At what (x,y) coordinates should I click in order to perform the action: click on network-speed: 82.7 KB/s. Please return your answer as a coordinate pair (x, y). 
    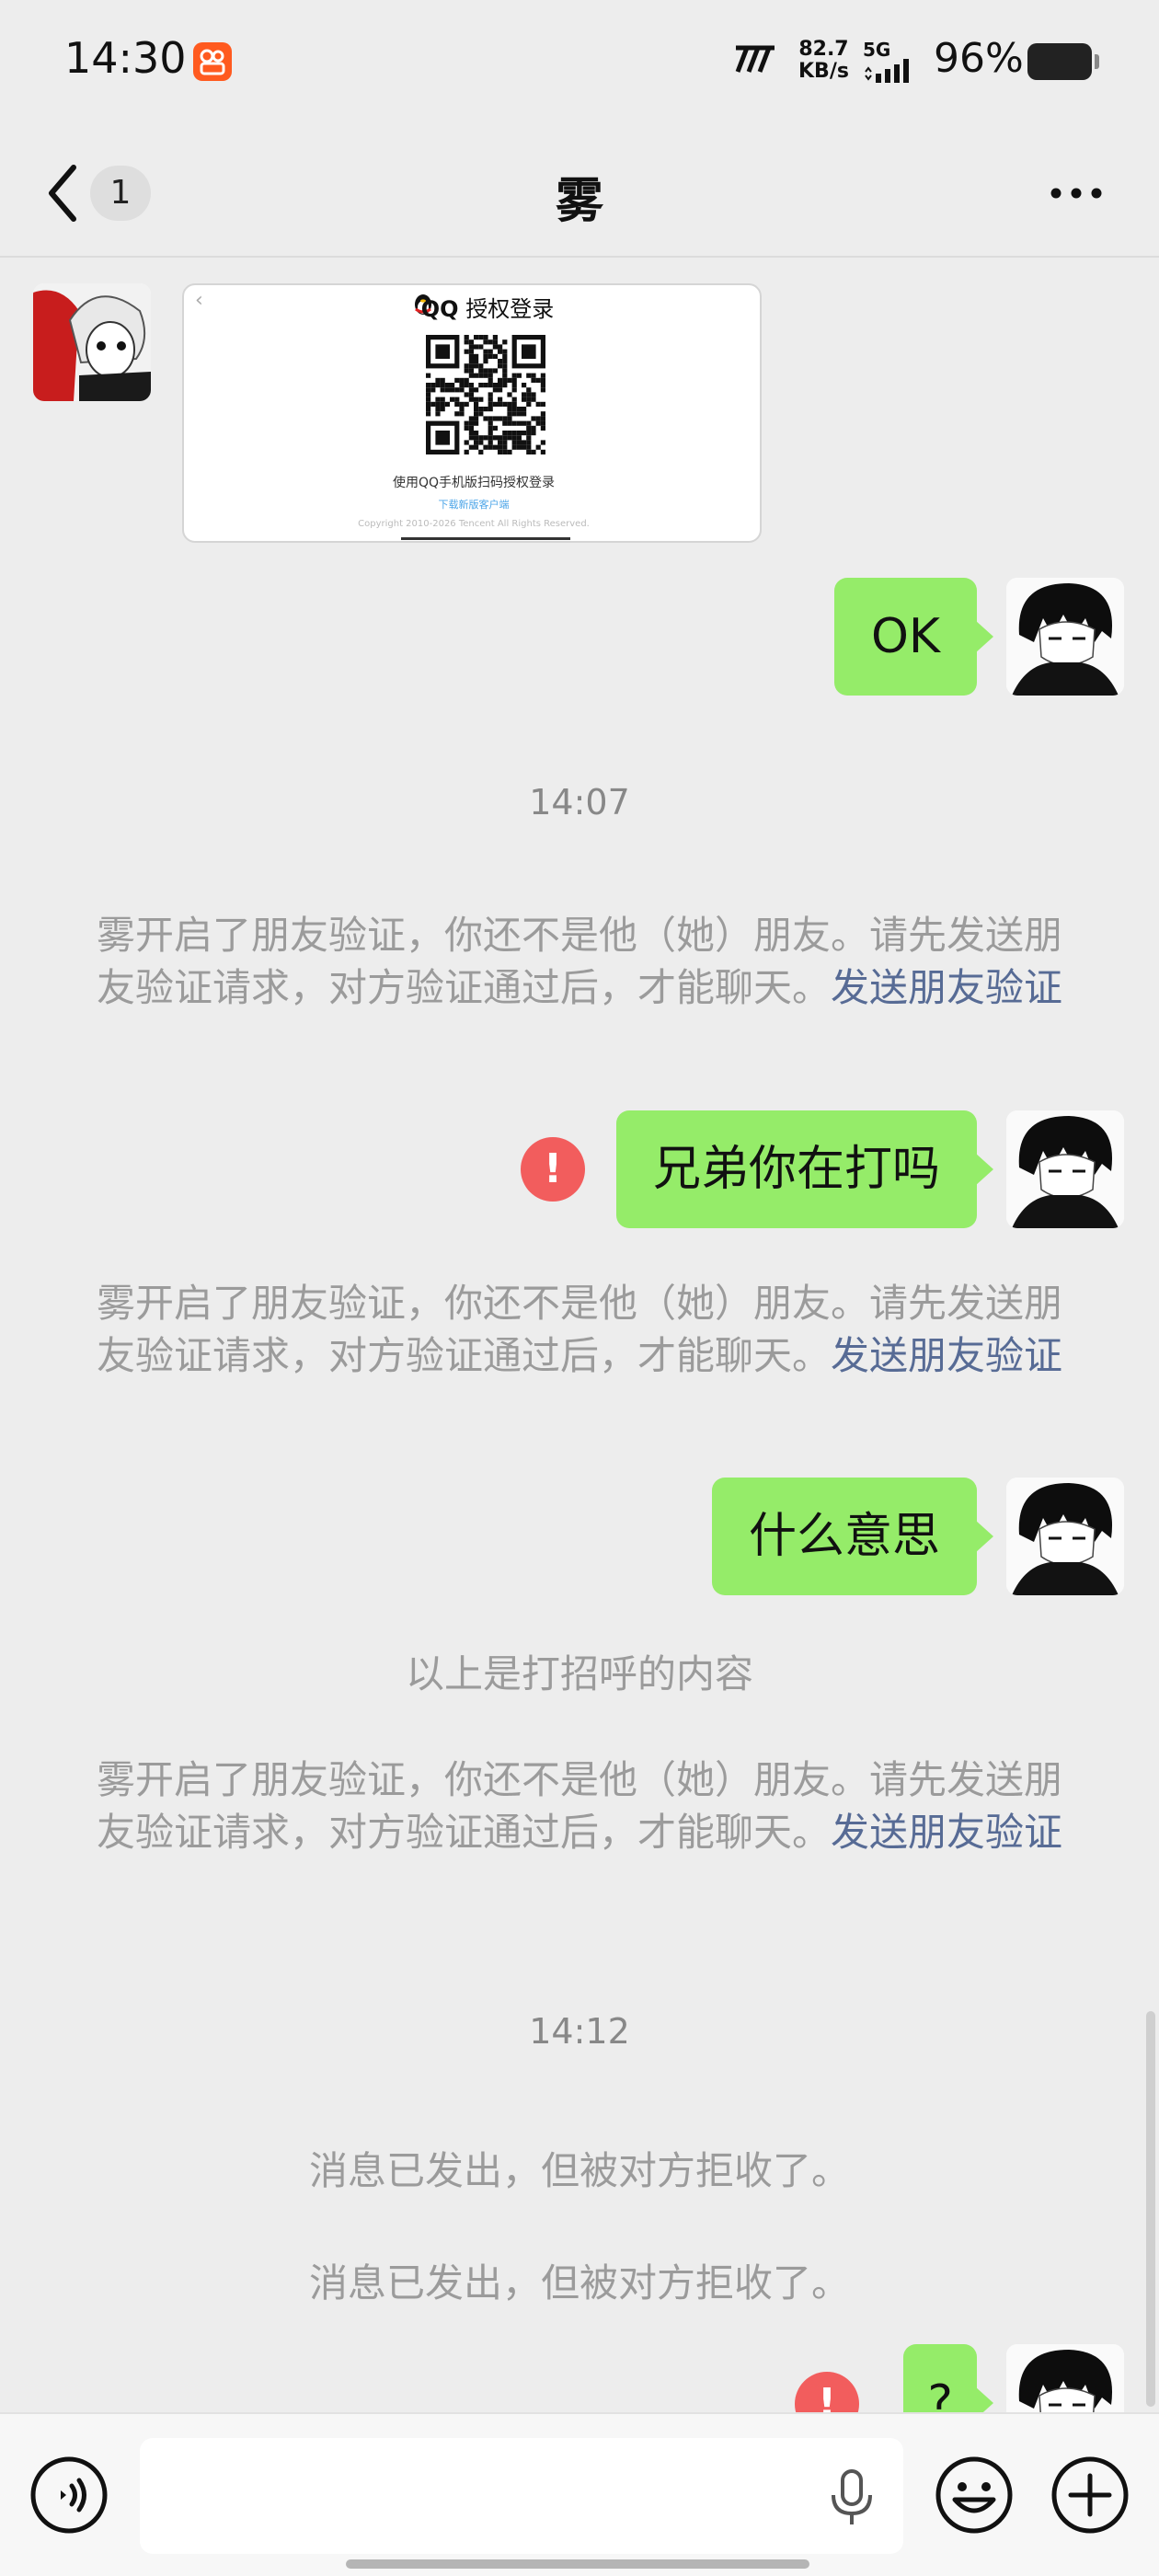
    Looking at the image, I should click on (823, 60).